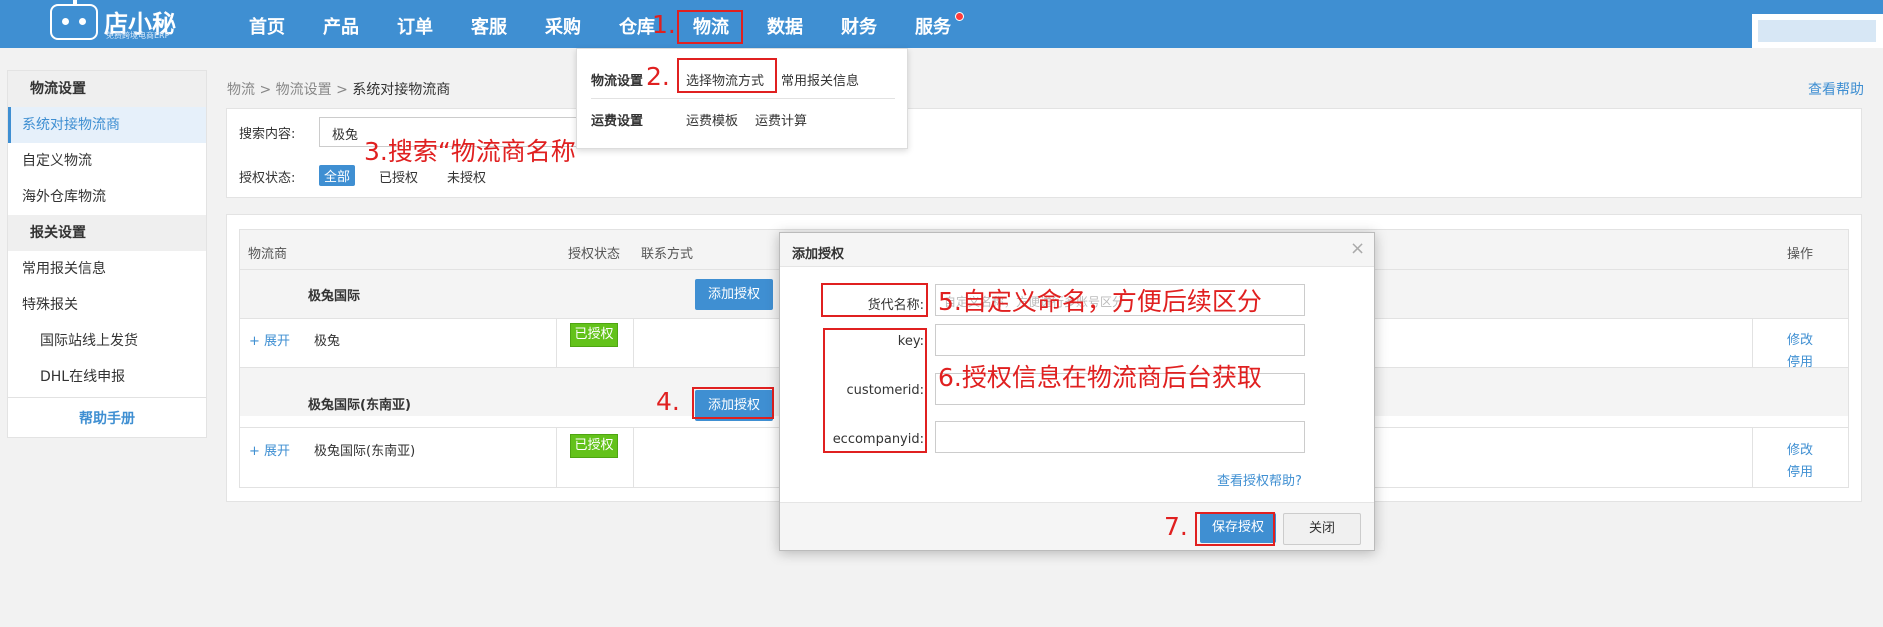  I want to click on nav-purchase: 采购, so click(563, 24).